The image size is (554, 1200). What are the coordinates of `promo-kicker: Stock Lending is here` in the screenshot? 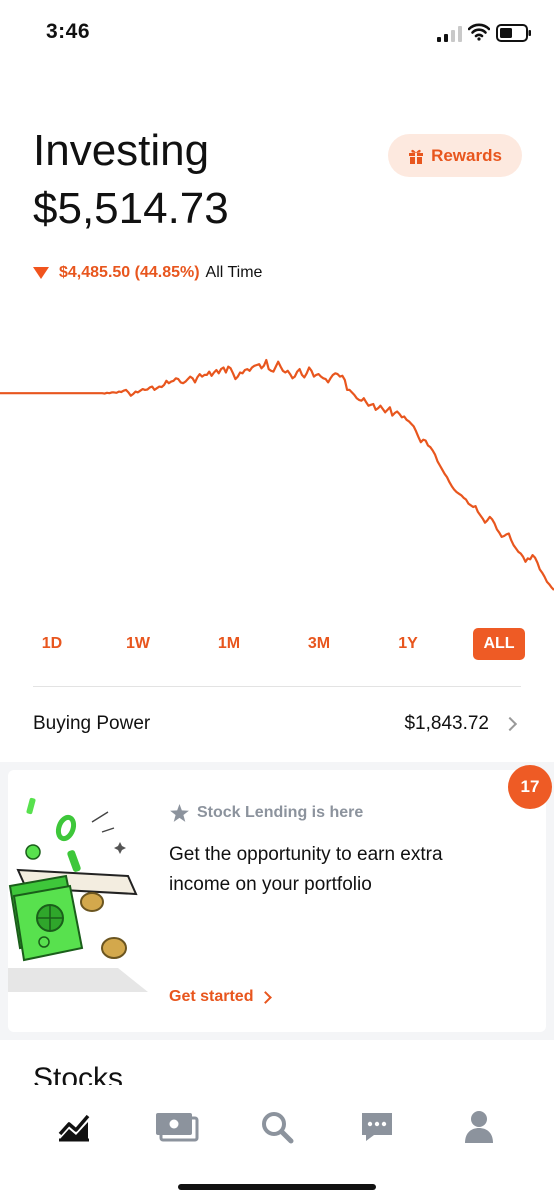 It's located at (266, 813).